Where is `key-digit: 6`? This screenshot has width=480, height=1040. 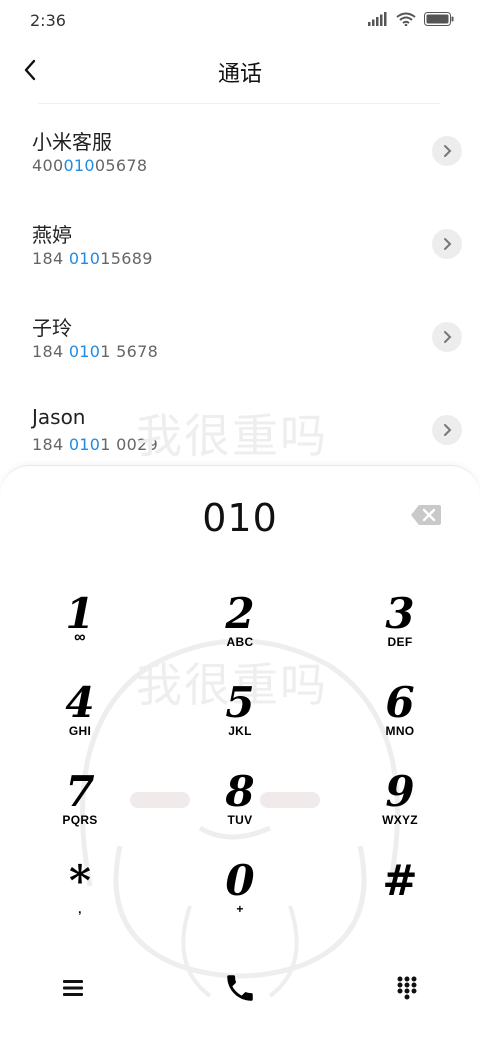
key-digit: 6 is located at coordinates (400, 702).